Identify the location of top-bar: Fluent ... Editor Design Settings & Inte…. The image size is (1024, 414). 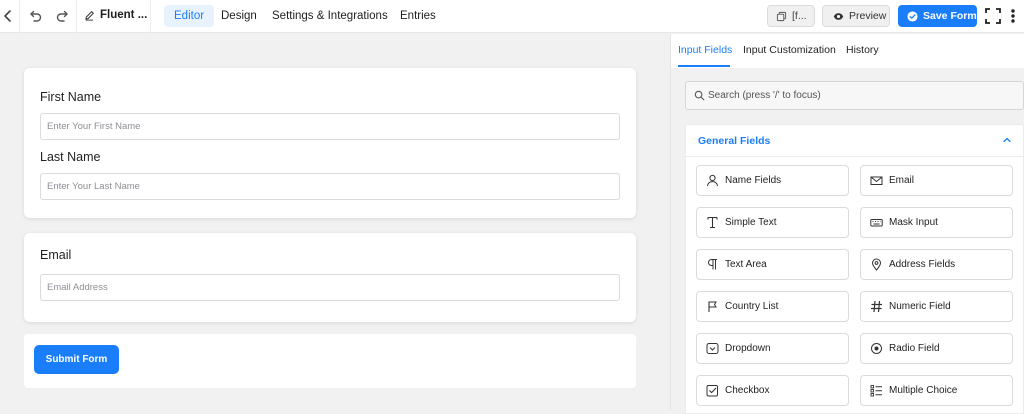
(512, 16).